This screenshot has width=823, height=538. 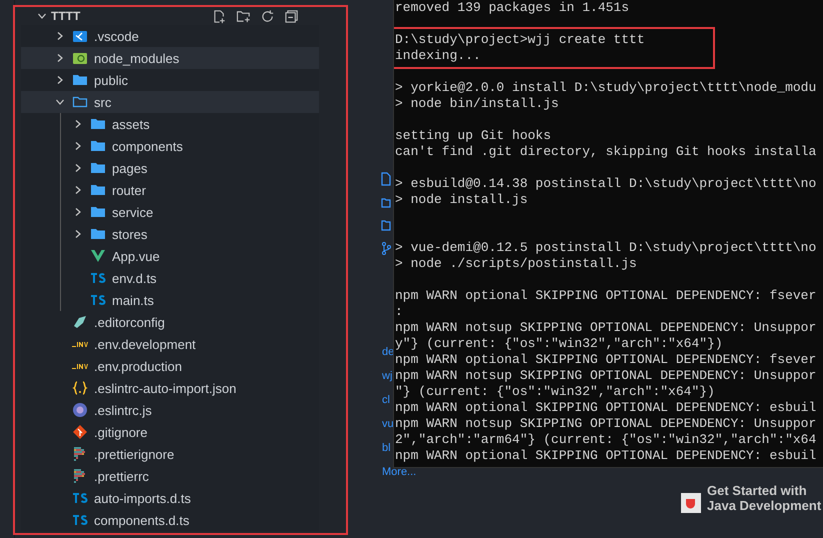 I want to click on tree-item: components.d.ts, so click(x=170, y=520).